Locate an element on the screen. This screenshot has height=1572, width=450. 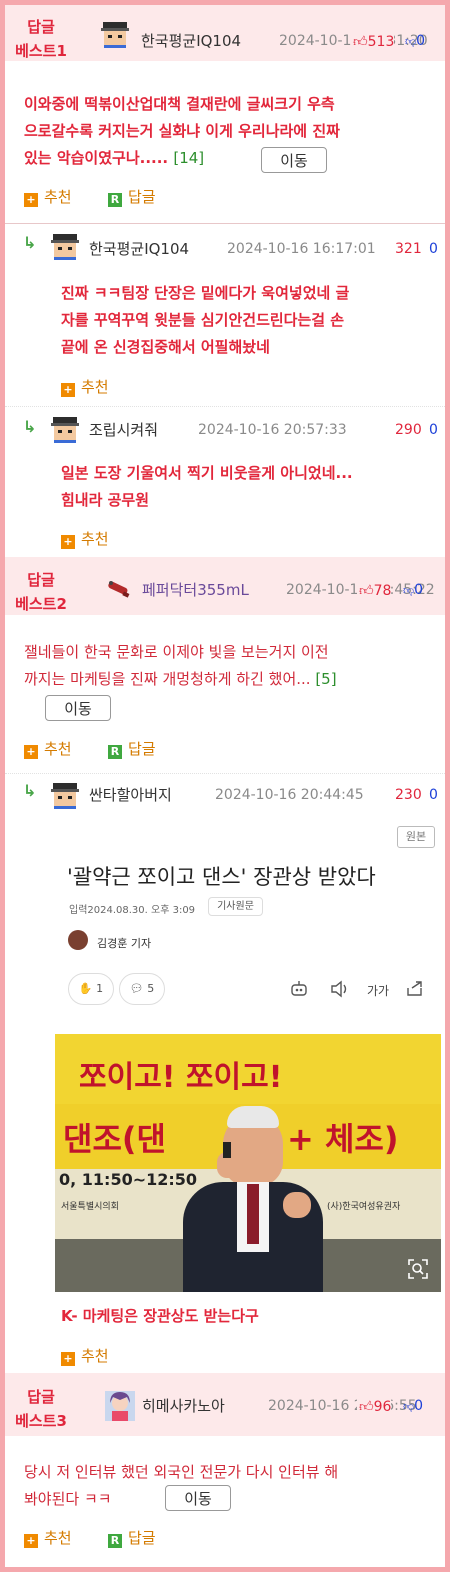
banner-text: 댄조(댄 is located at coordinates (114, 1139).